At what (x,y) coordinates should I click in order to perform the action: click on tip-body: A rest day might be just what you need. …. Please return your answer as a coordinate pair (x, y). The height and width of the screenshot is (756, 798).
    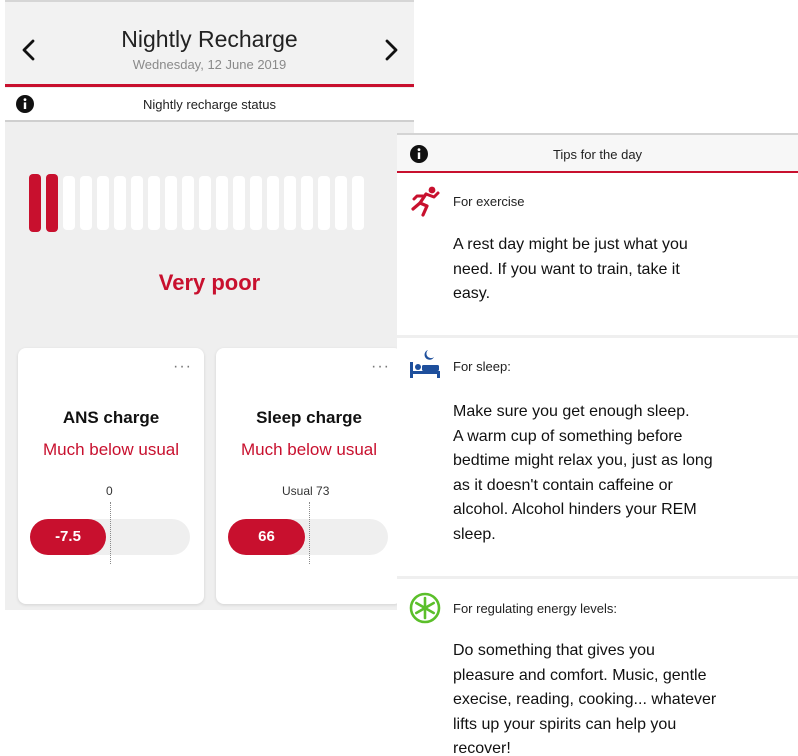
    Looking at the image, I should click on (613, 270).